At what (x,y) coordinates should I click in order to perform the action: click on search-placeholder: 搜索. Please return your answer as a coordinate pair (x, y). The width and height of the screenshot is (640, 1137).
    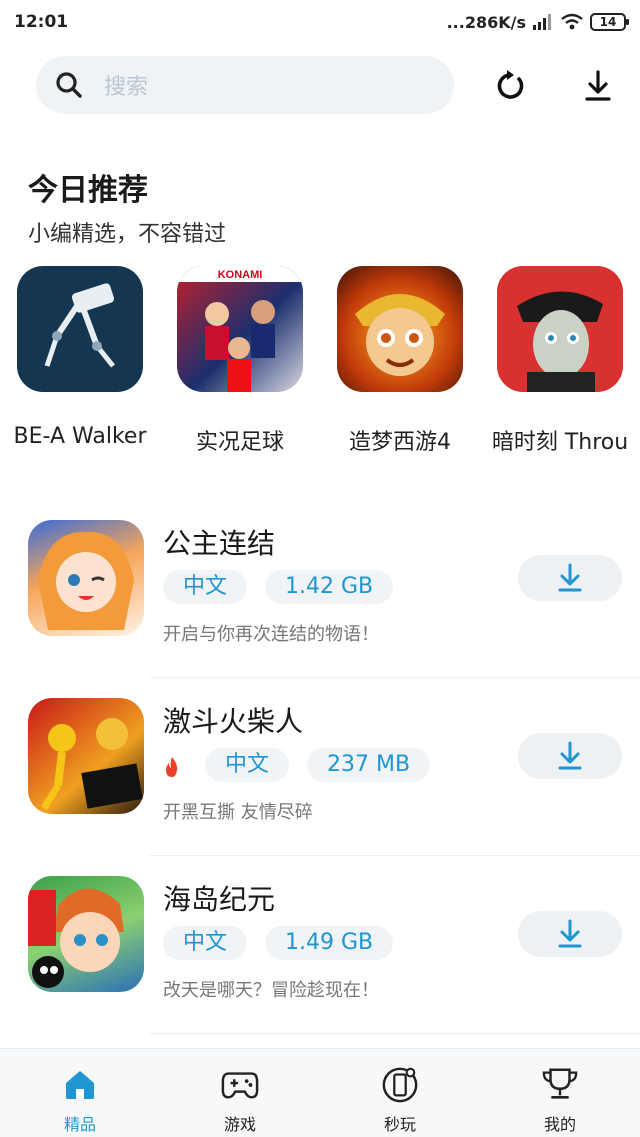
    Looking at the image, I should click on (126, 87).